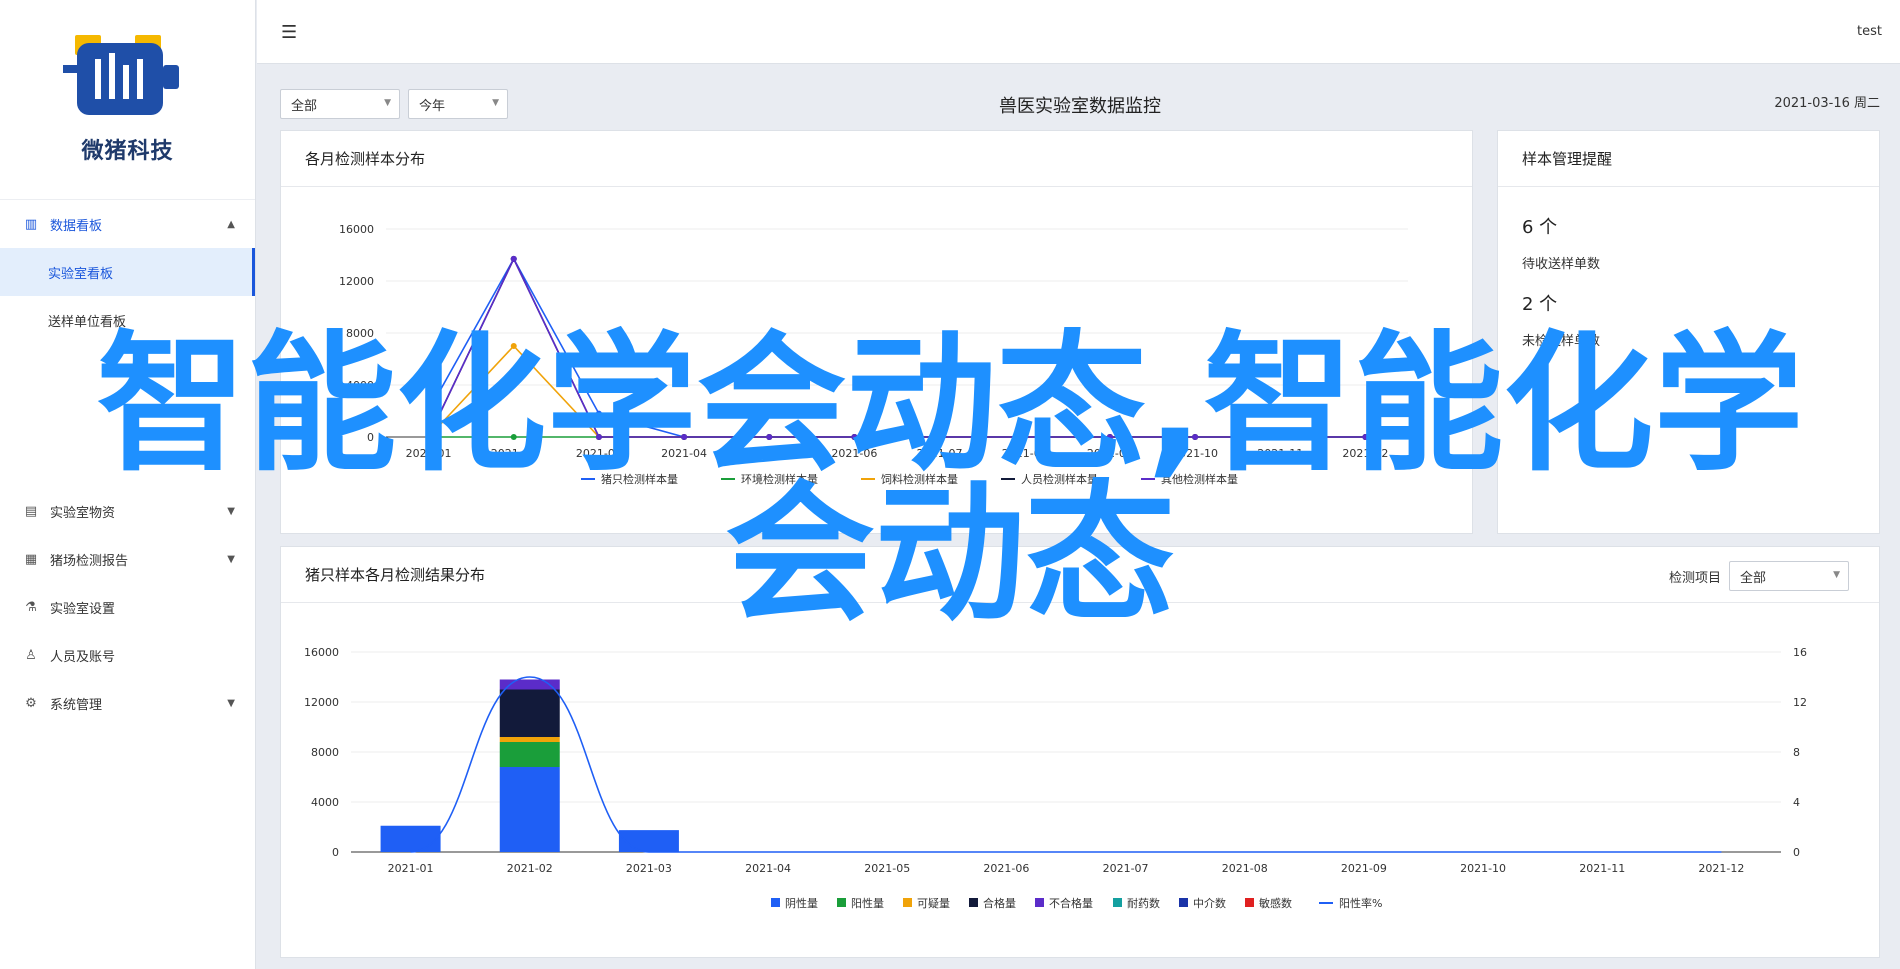 This screenshot has height=969, width=1900. I want to click on sidebar-menu: ▥ 数据看板 ▲ 实验室看板 送样单位看板, so click(127, 272).